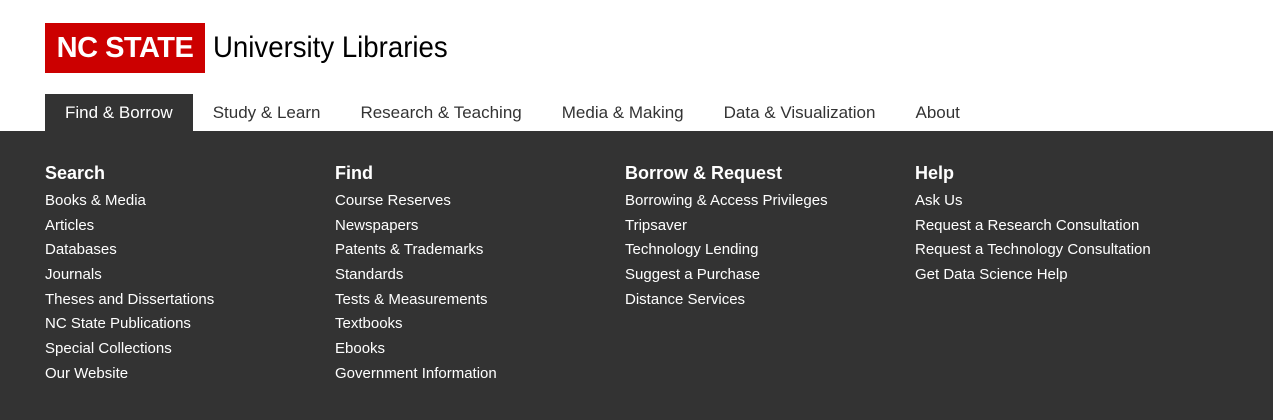 The height and width of the screenshot is (420, 1273). Describe the element at coordinates (185, 376) in the screenshot. I see `menu-link-our-website: Our Website` at that location.